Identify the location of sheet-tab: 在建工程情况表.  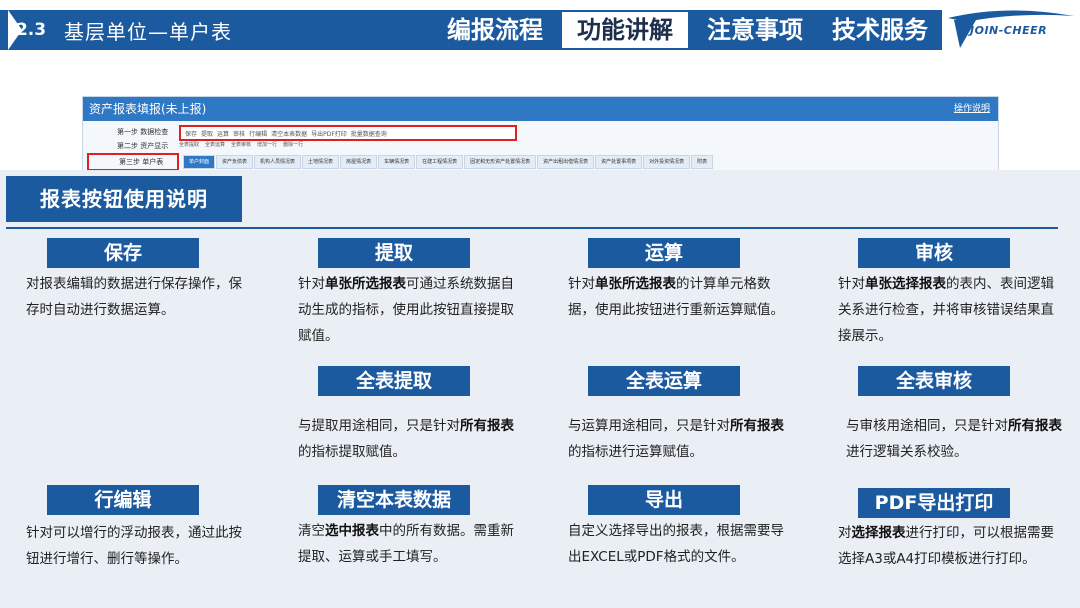
(440, 162).